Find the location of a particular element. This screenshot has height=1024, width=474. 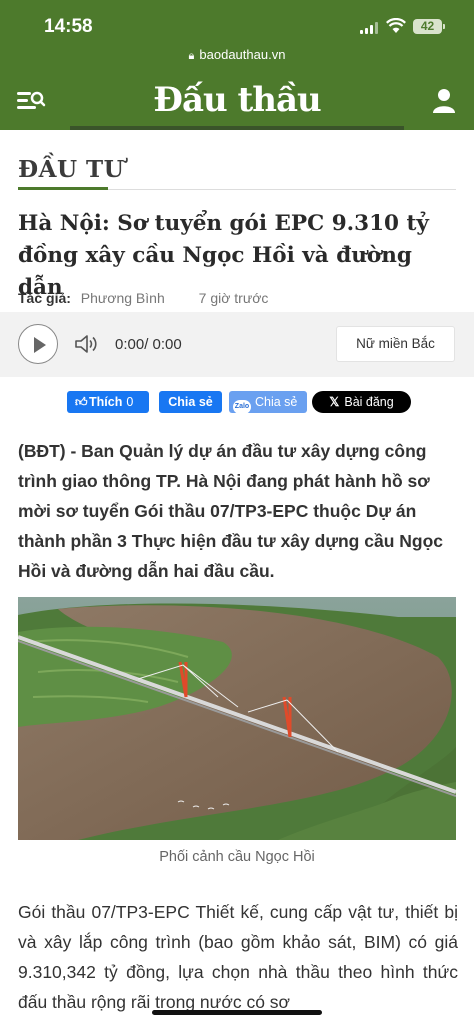

zalo-share-button: Zalo Chia sẻ is located at coordinates (268, 402).